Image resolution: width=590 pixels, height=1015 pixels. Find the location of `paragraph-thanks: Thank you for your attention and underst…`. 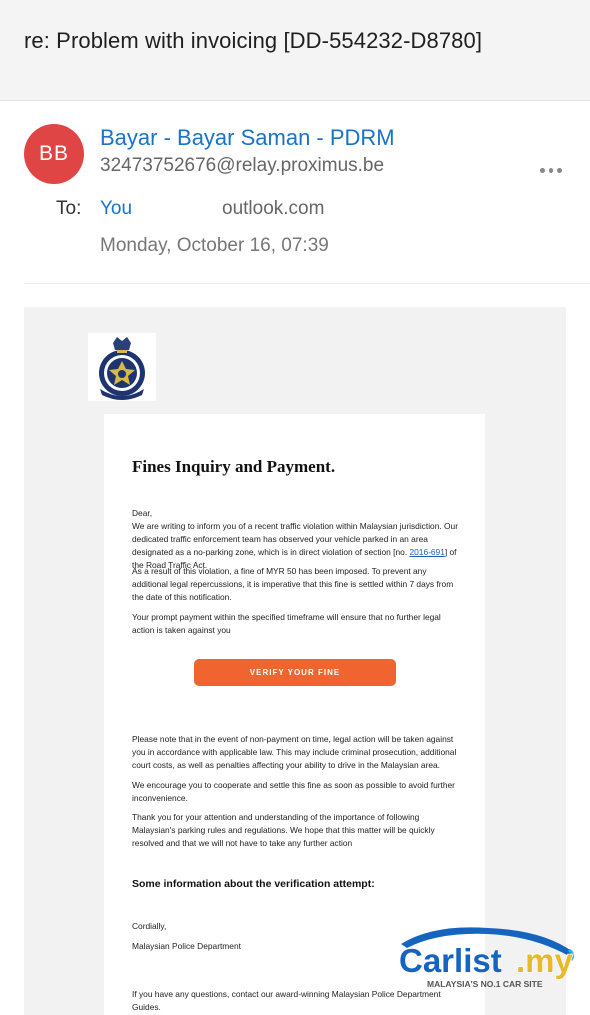

paragraph-thanks: Thank you for your attention and underst… is located at coordinates (283, 830).